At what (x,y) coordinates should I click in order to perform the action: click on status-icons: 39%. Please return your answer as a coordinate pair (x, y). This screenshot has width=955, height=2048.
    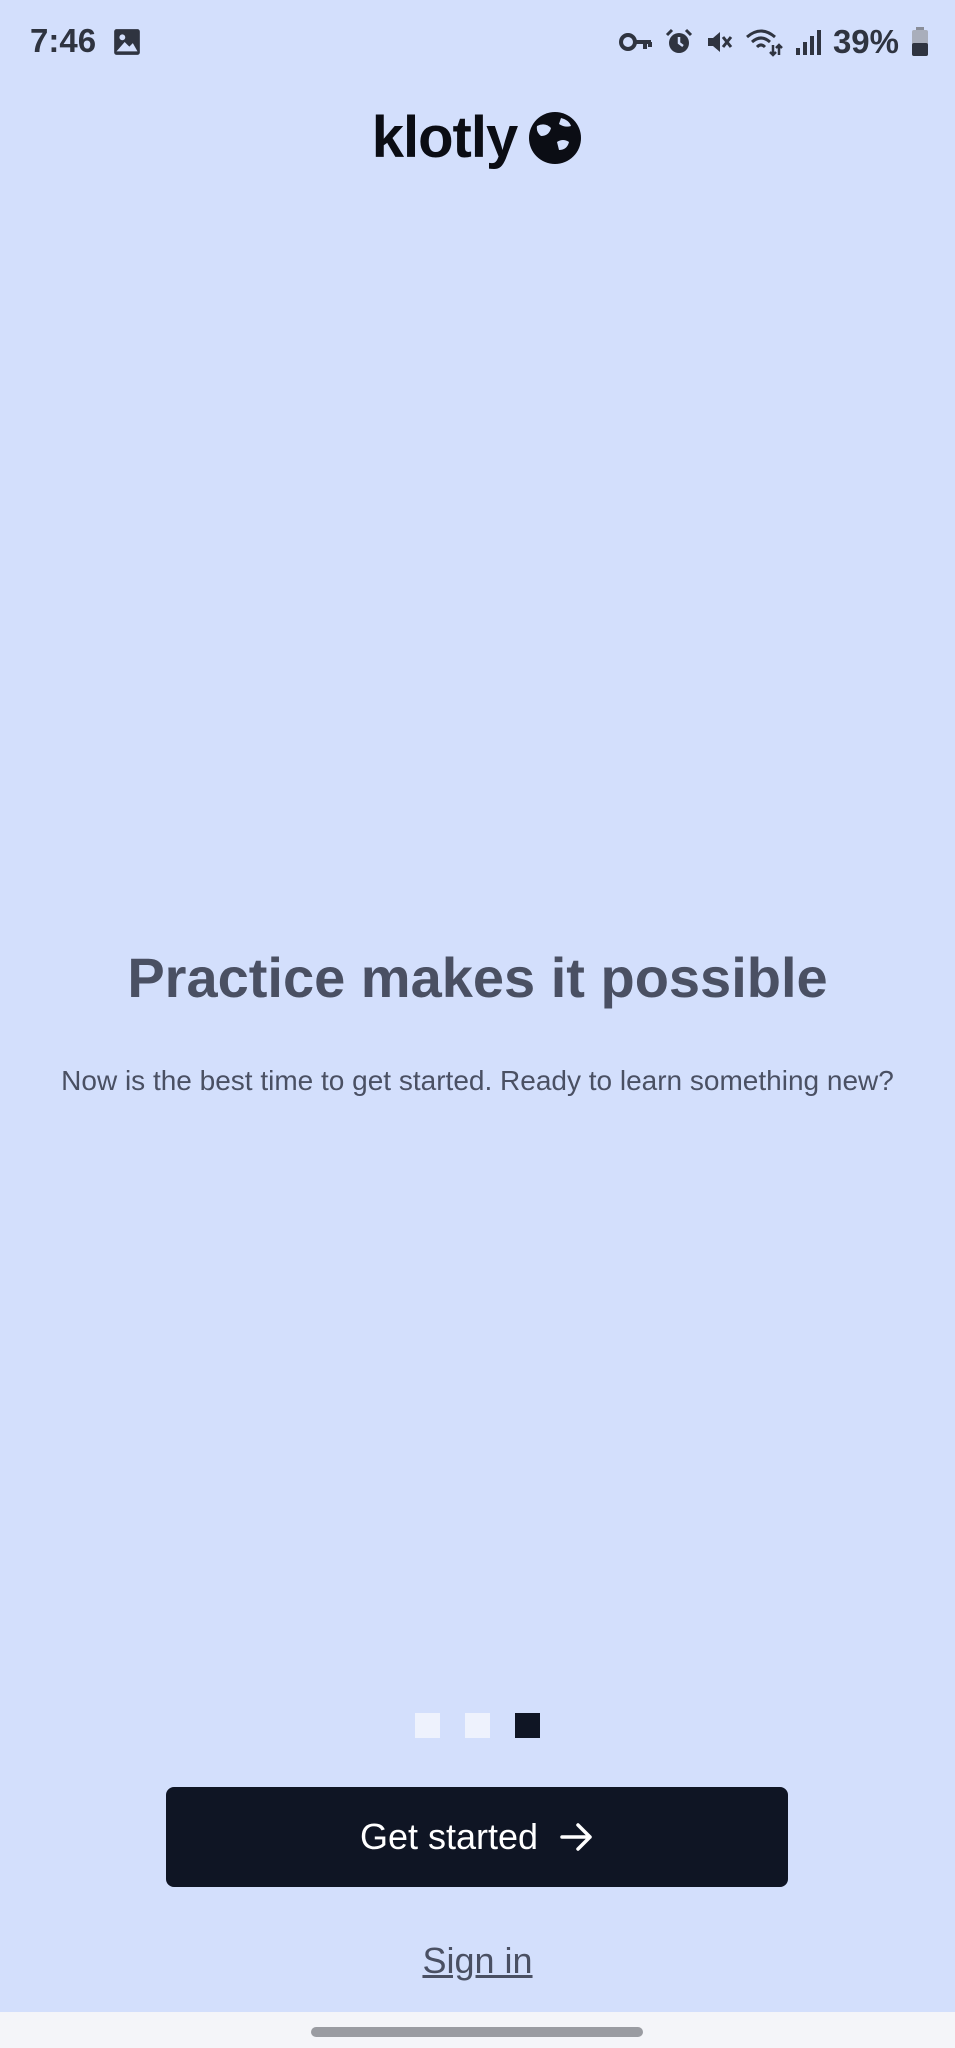
    Looking at the image, I should click on (773, 42).